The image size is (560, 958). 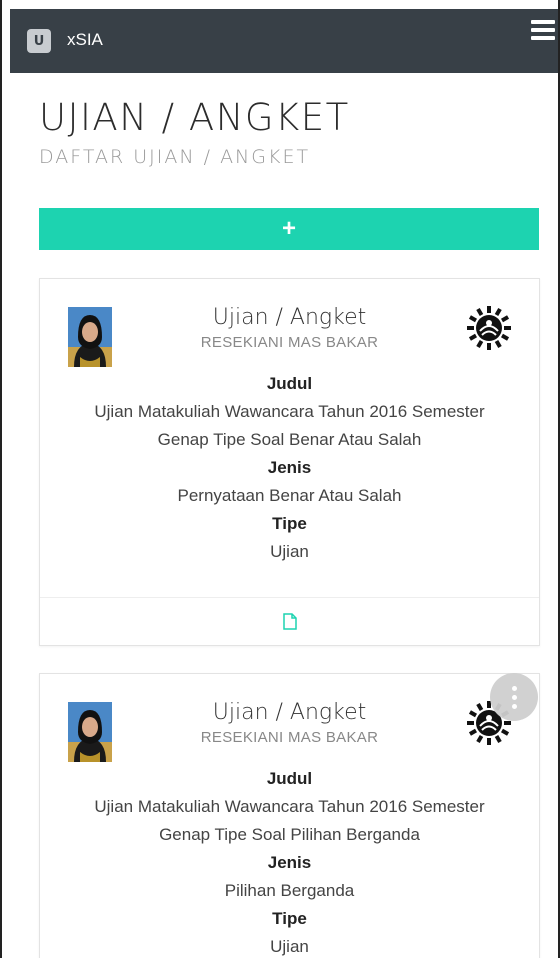 I want to click on app-logo-icon: U, so click(x=39, y=41).